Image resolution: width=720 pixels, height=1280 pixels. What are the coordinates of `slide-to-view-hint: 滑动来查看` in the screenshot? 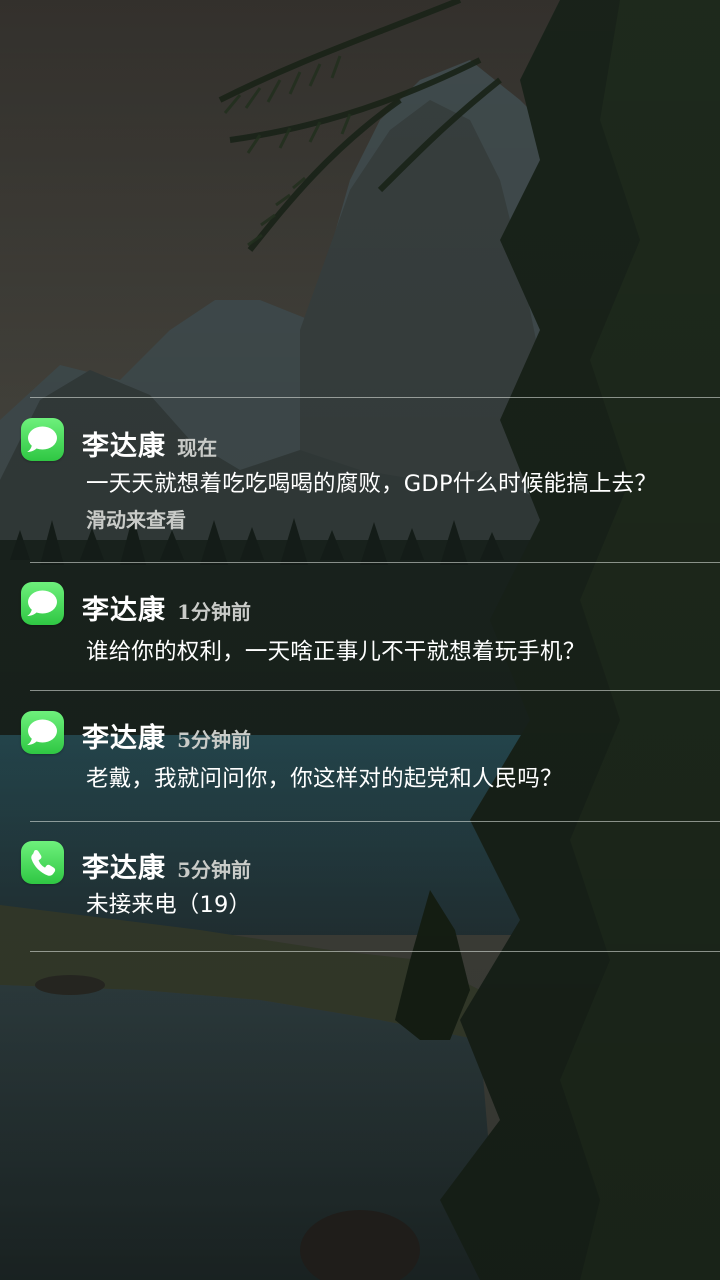 It's located at (136, 518).